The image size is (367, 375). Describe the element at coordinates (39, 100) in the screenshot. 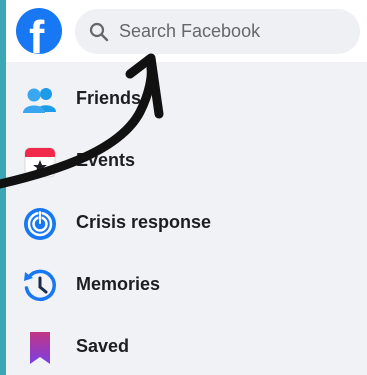

I see `friends-icon` at that location.